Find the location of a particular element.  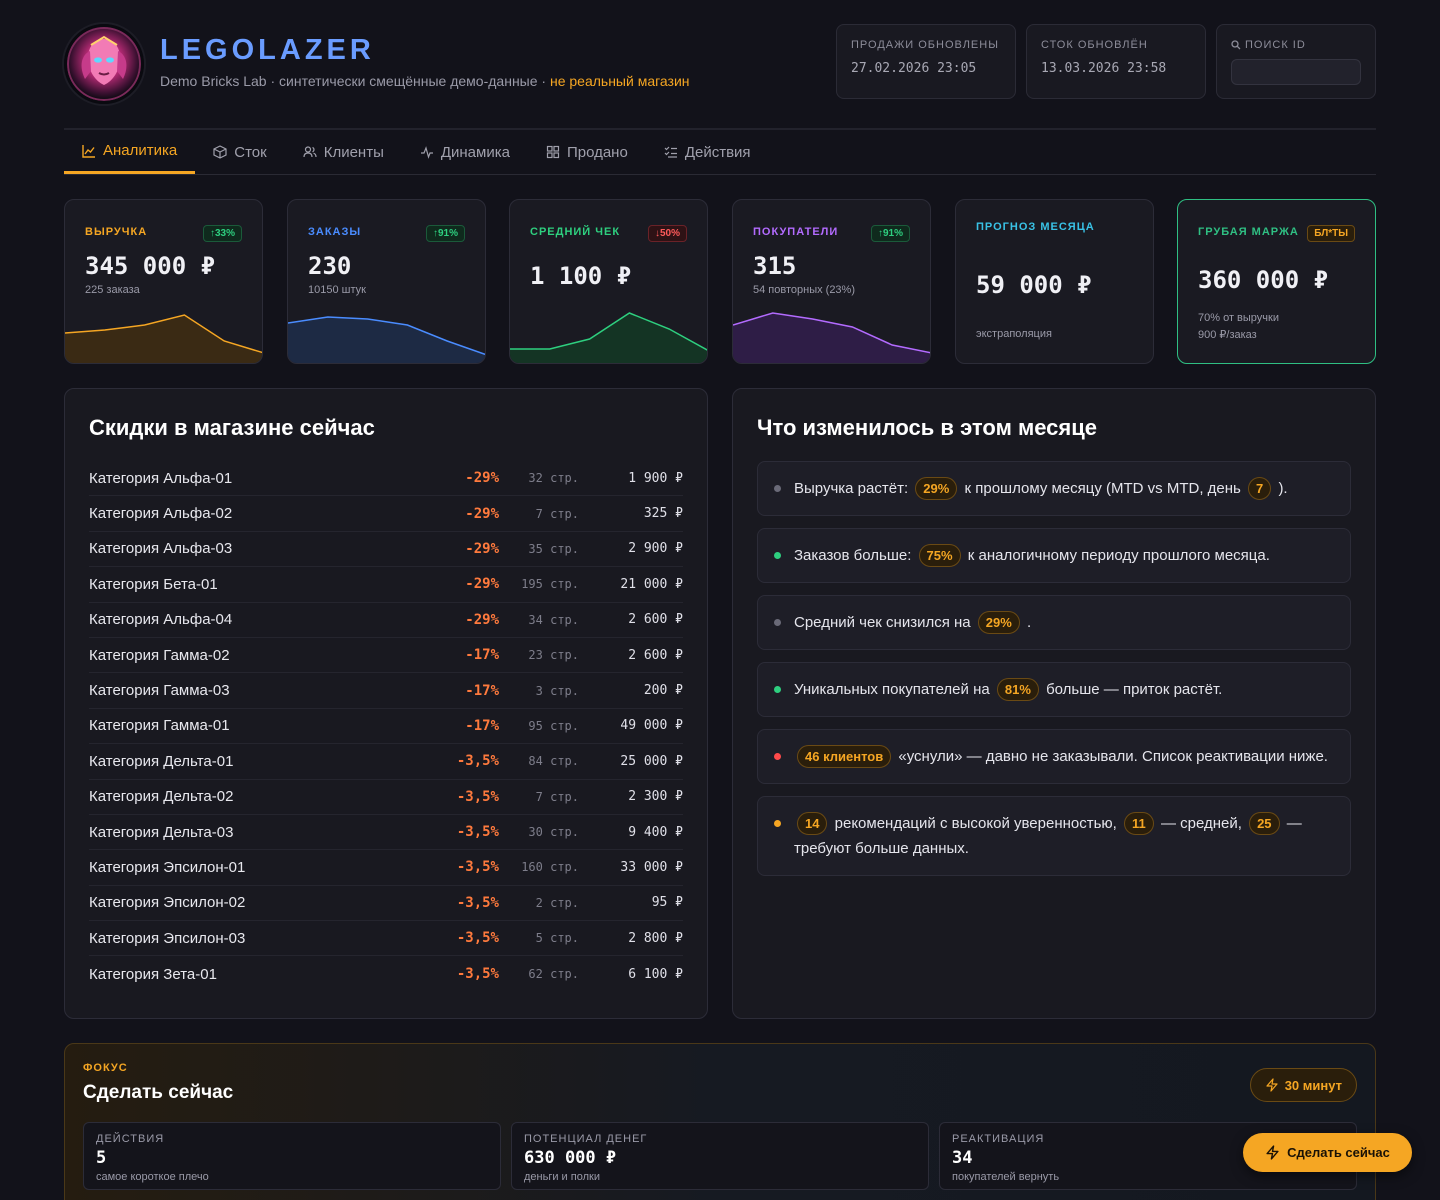

discount-sum: 200 ₽ is located at coordinates (663, 691).